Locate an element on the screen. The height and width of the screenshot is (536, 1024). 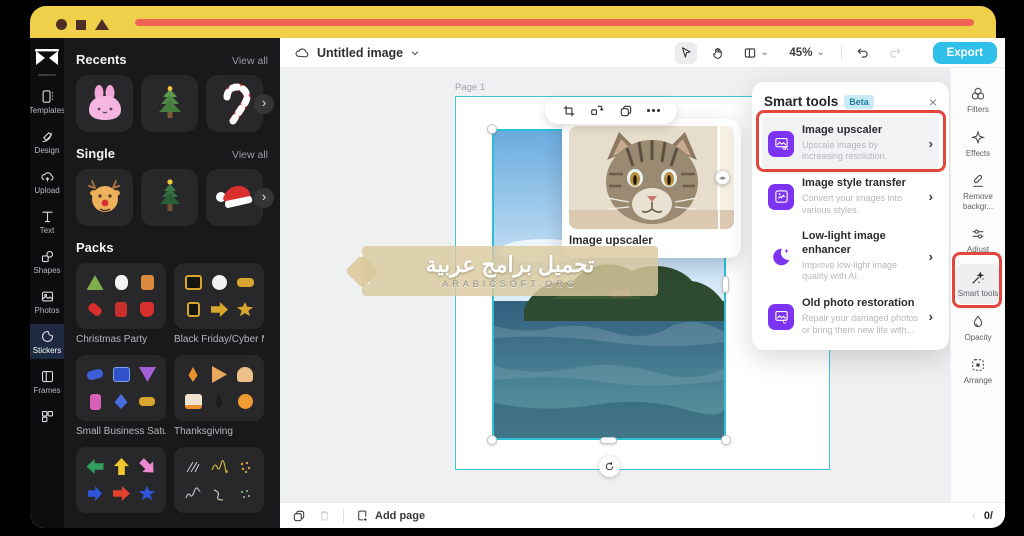
resize-handle-top-left is located at coordinates (492, 129).